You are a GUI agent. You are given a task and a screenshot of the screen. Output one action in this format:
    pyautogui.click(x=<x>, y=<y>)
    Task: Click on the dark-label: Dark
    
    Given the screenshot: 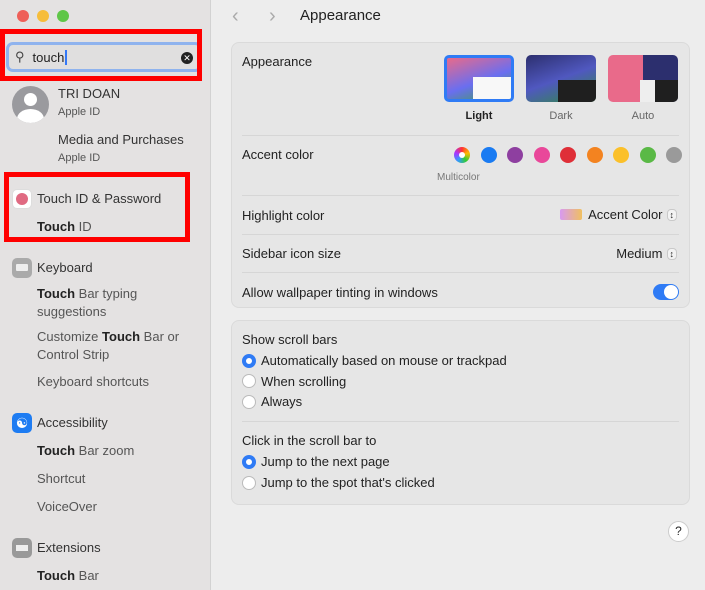 What is the action you would take?
    pyautogui.click(x=561, y=116)
    